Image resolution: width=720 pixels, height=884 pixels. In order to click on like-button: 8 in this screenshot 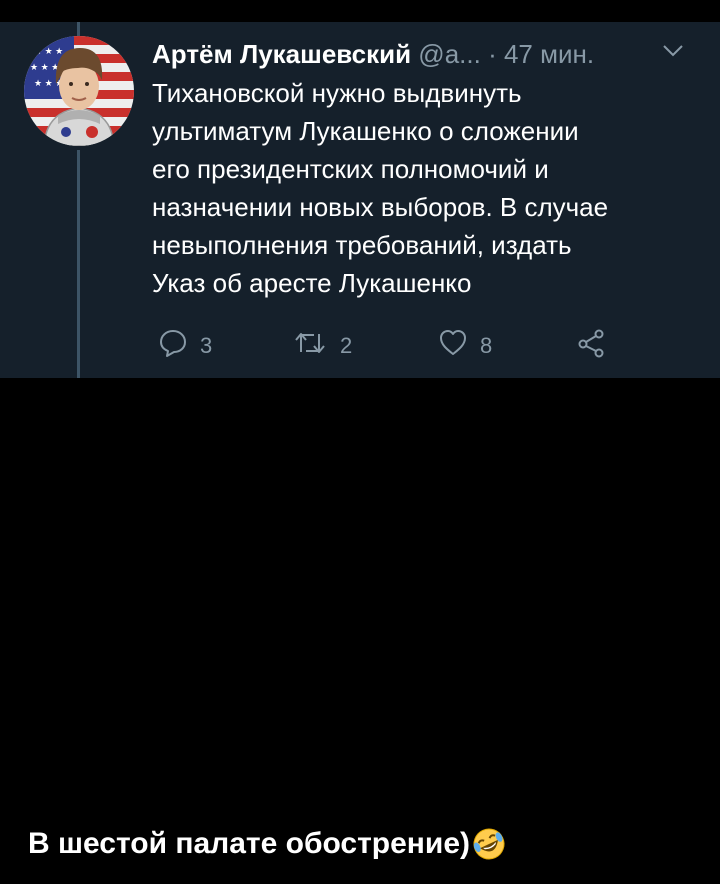, I will do `click(465, 346)`.